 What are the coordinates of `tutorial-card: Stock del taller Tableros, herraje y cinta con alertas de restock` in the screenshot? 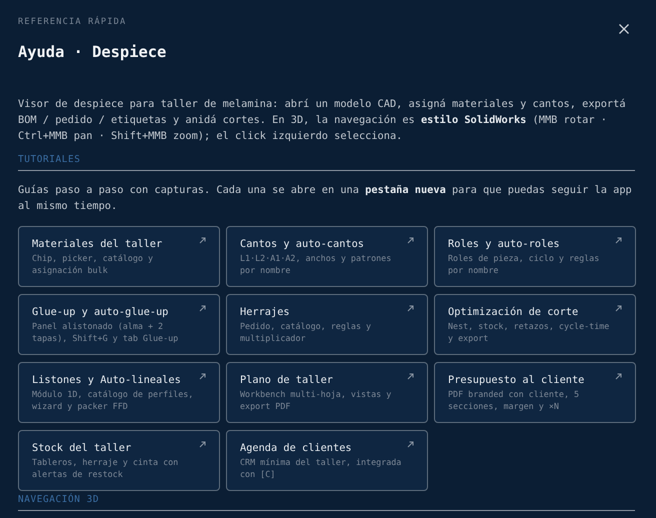 It's located at (119, 460).